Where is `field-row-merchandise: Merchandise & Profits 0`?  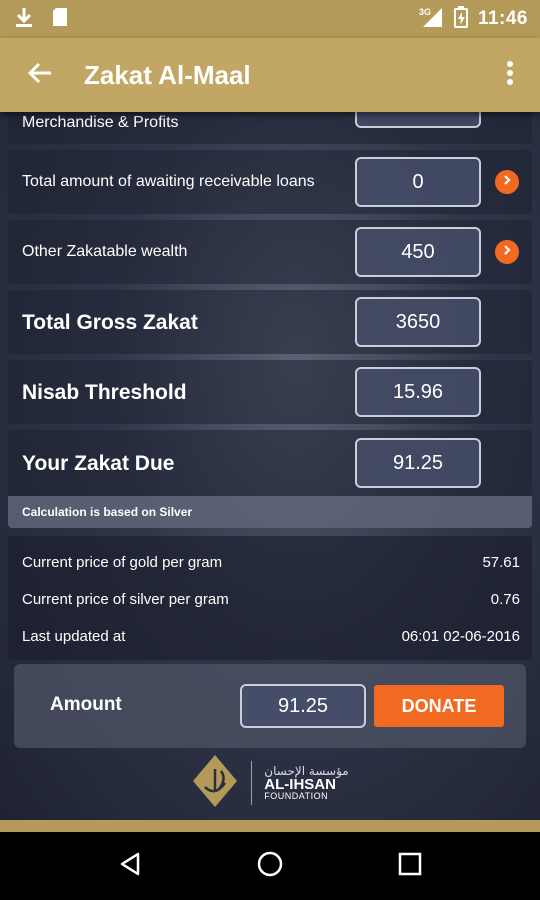
field-row-merchandise: Merchandise & Profits 0 is located at coordinates (270, 128).